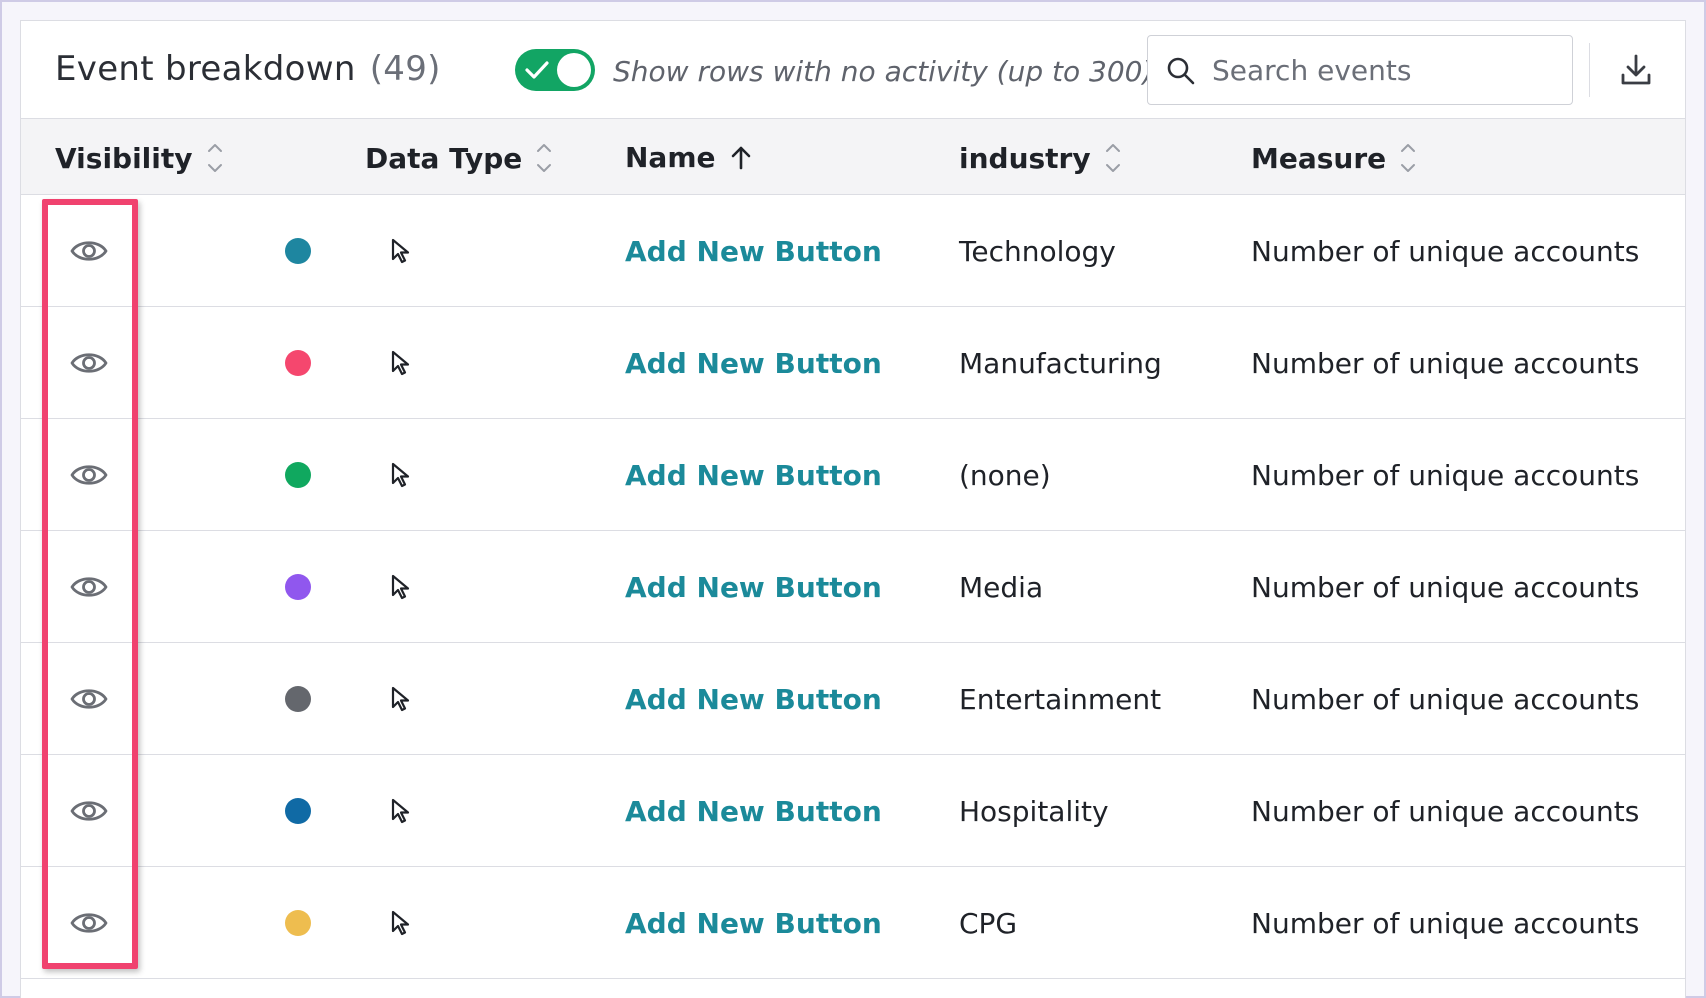 Image resolution: width=1706 pixels, height=998 pixels. I want to click on event-count: (49), so click(405, 69).